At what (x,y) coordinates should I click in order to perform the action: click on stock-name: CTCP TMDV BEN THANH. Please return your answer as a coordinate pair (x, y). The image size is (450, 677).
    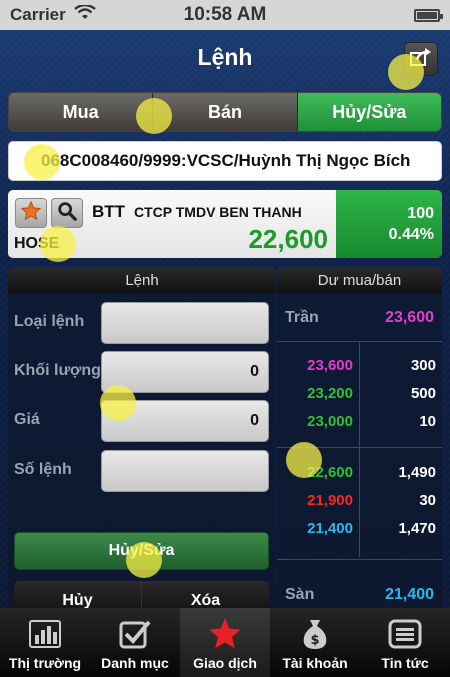
    Looking at the image, I should click on (218, 212).